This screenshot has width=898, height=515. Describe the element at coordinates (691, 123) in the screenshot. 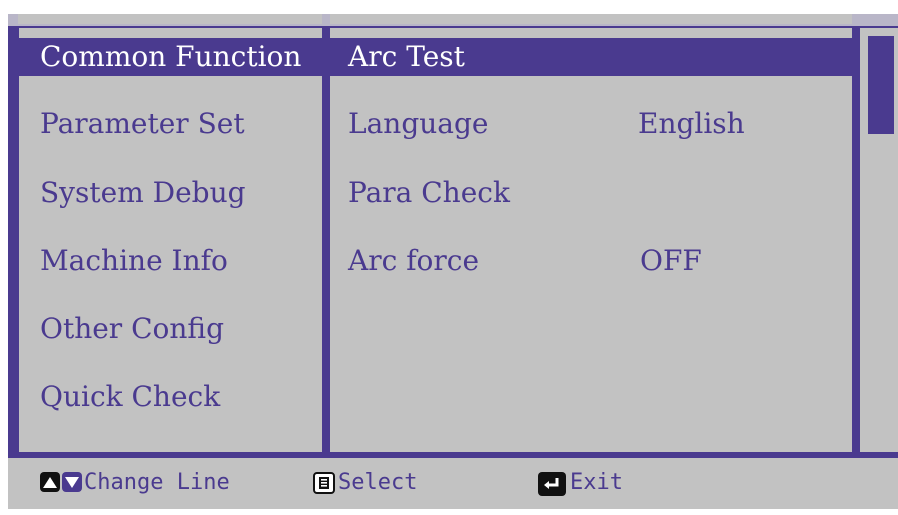

I see `language-value: English` at that location.